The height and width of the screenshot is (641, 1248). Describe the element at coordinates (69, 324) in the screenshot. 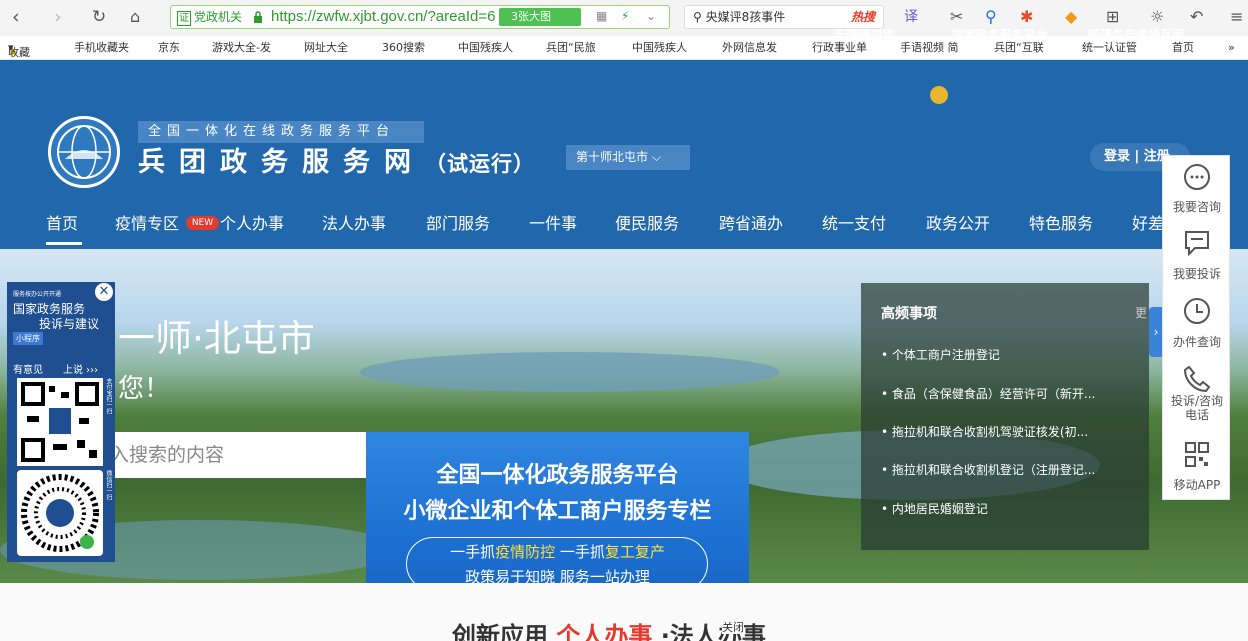

I see `qr-subtitle: 投诉与建议` at that location.